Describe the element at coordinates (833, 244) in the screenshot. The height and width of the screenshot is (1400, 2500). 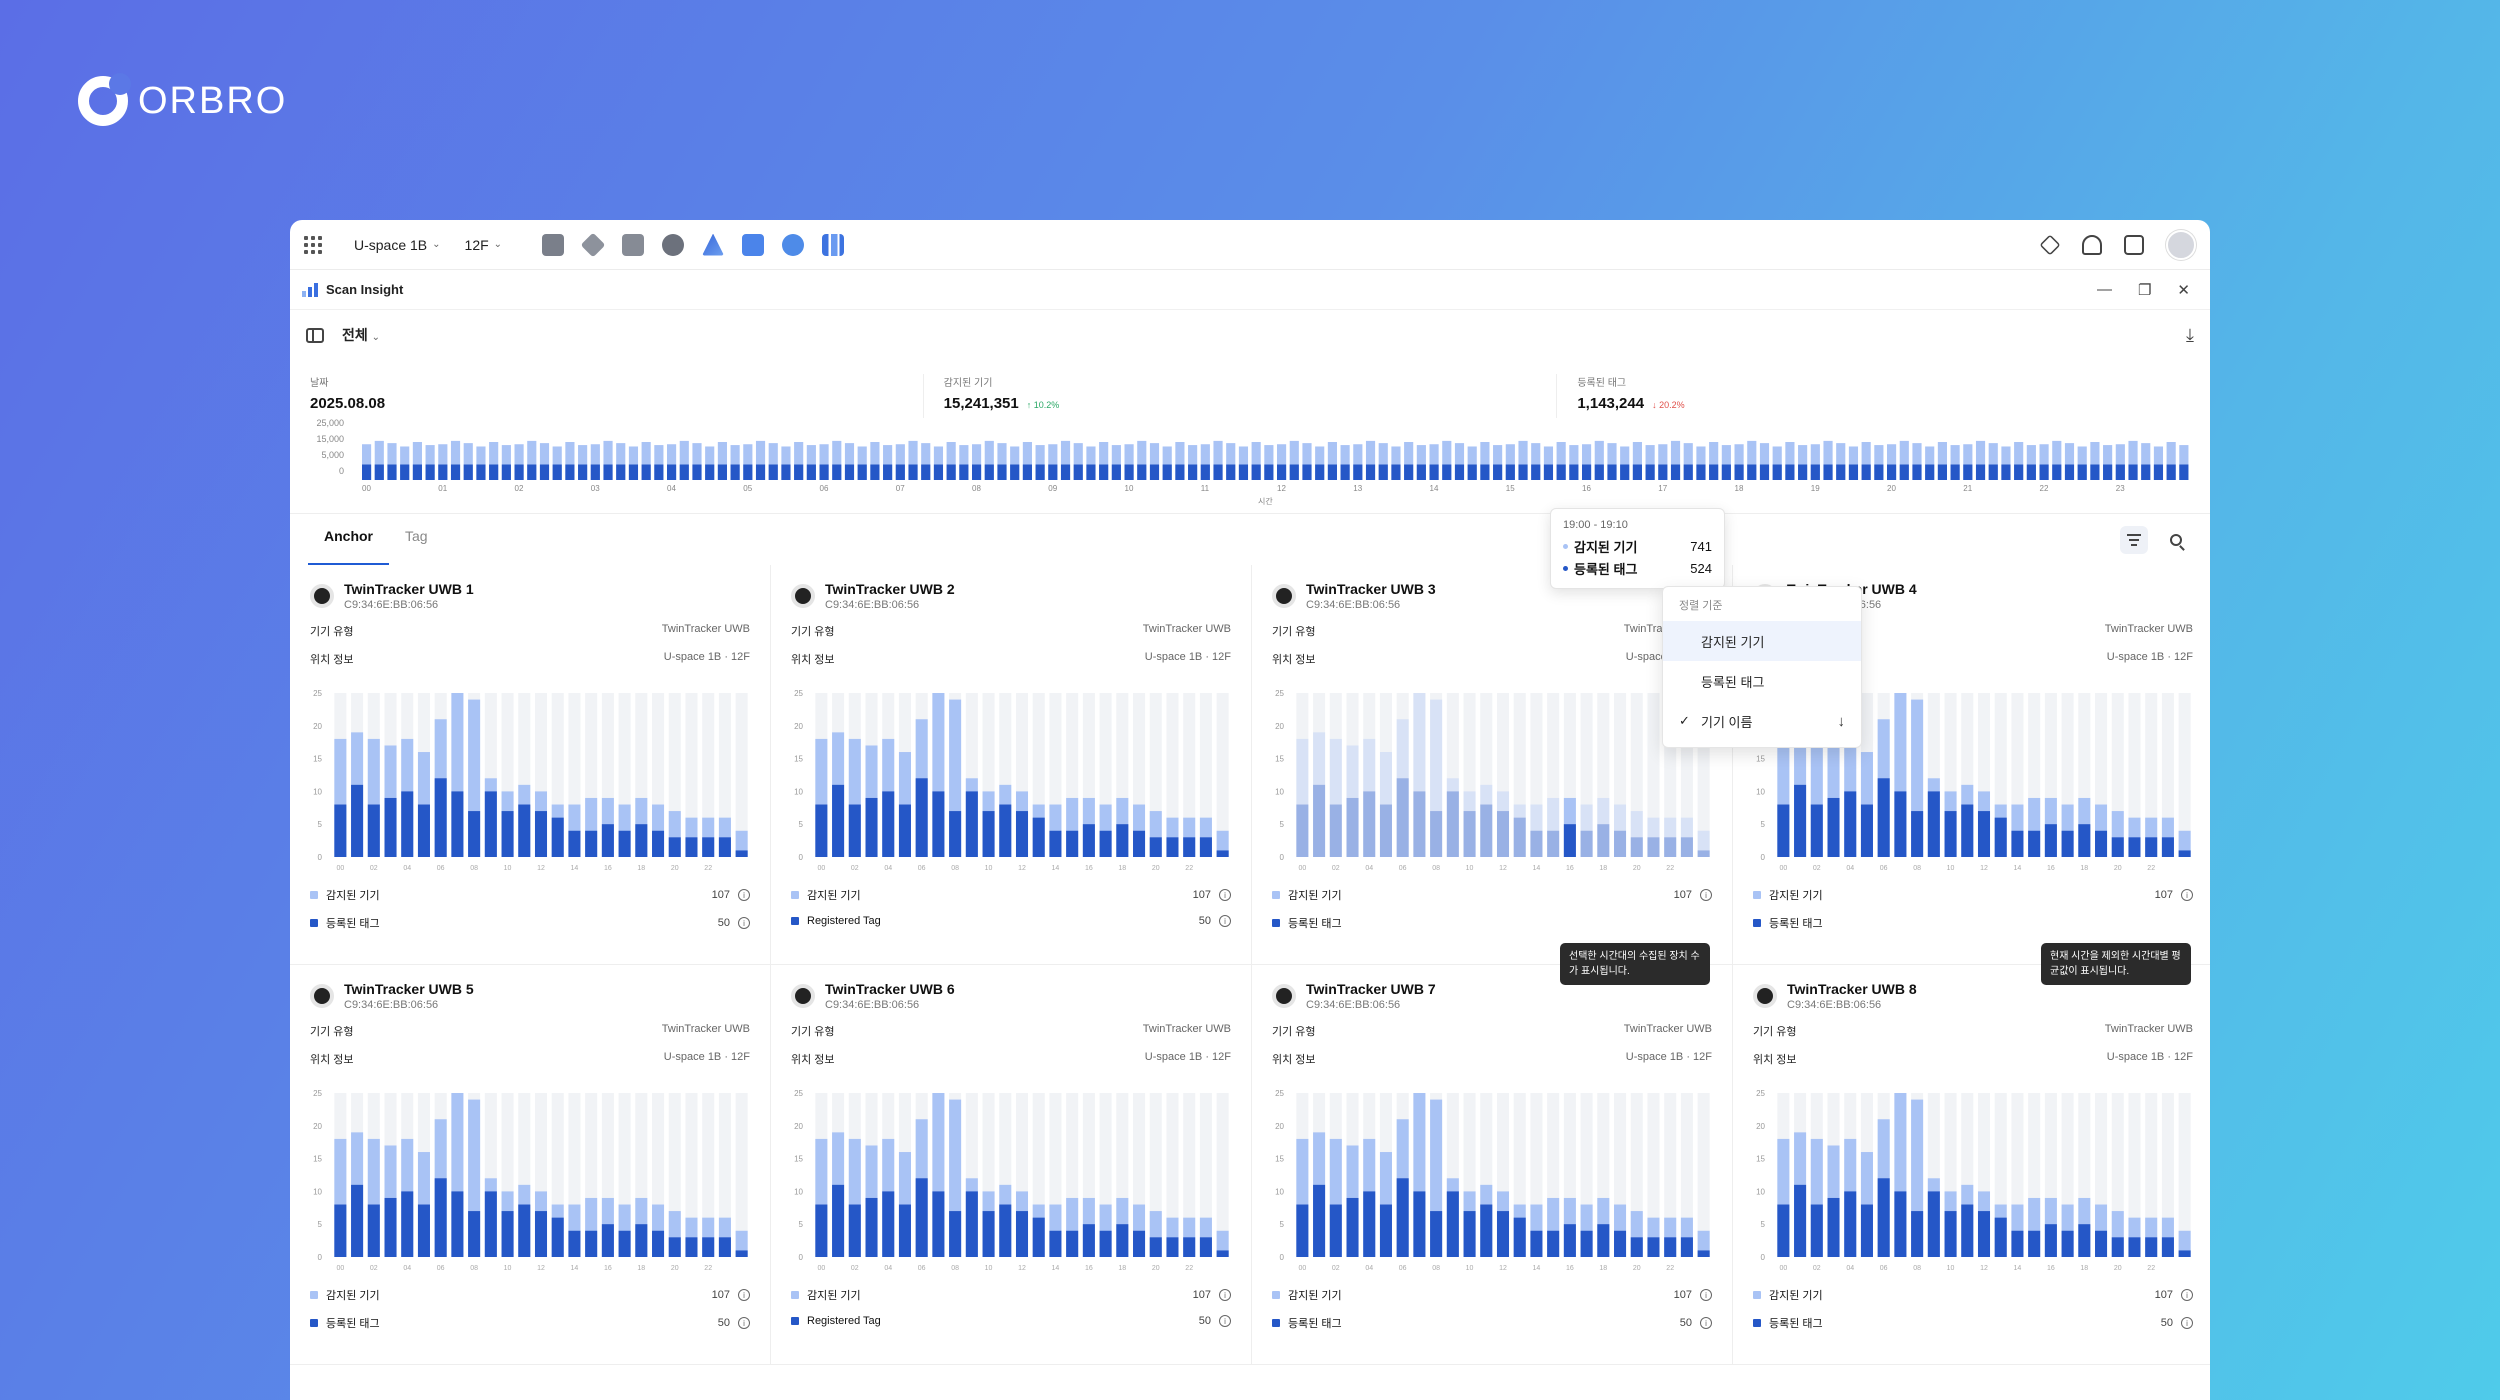
I see `scan-insight-app-icon` at that location.